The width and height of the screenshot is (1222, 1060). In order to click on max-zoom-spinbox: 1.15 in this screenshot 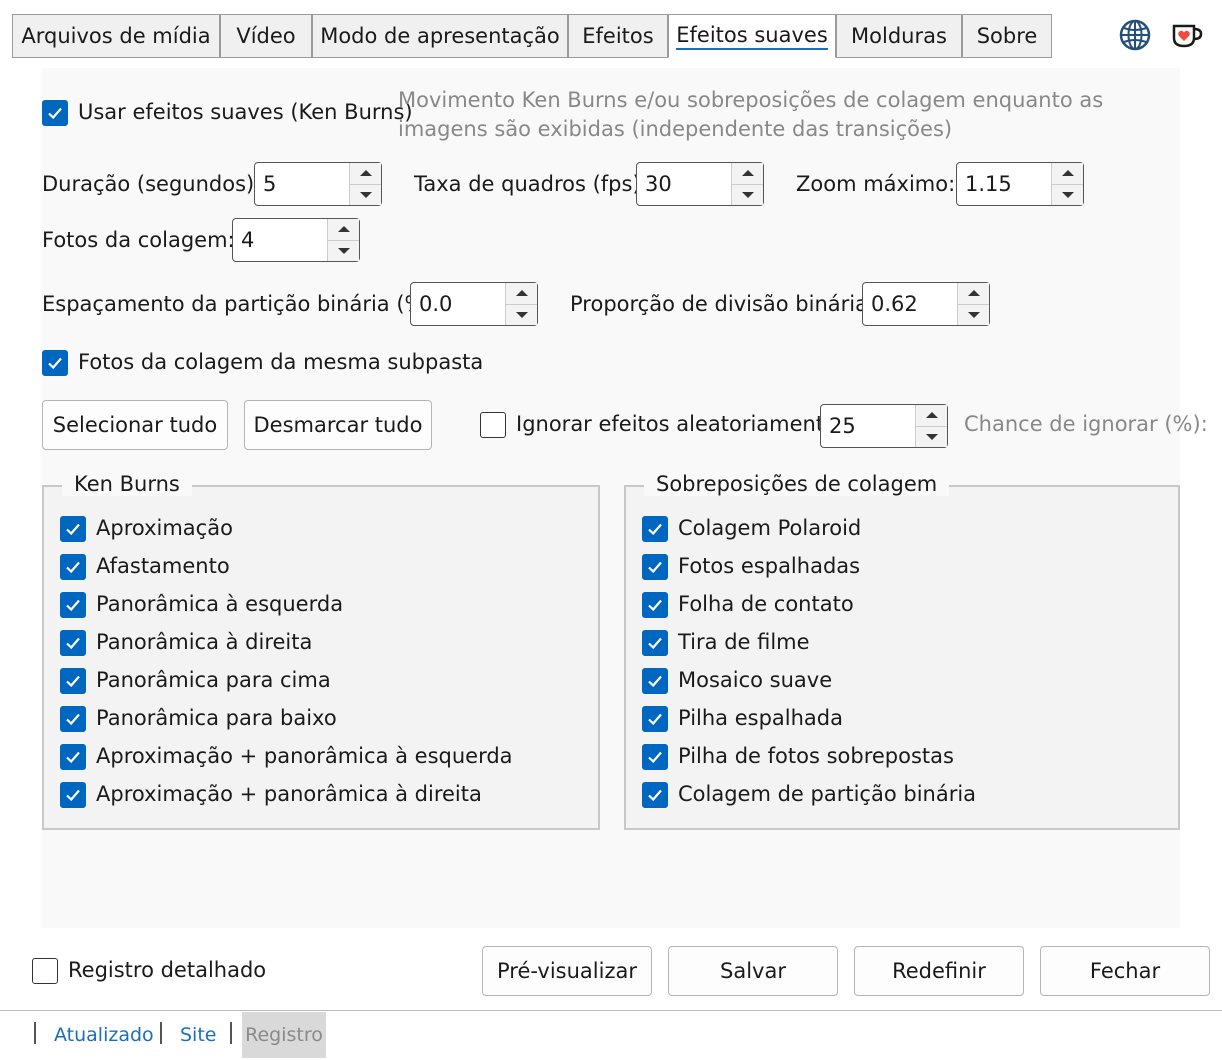, I will do `click(1020, 184)`.